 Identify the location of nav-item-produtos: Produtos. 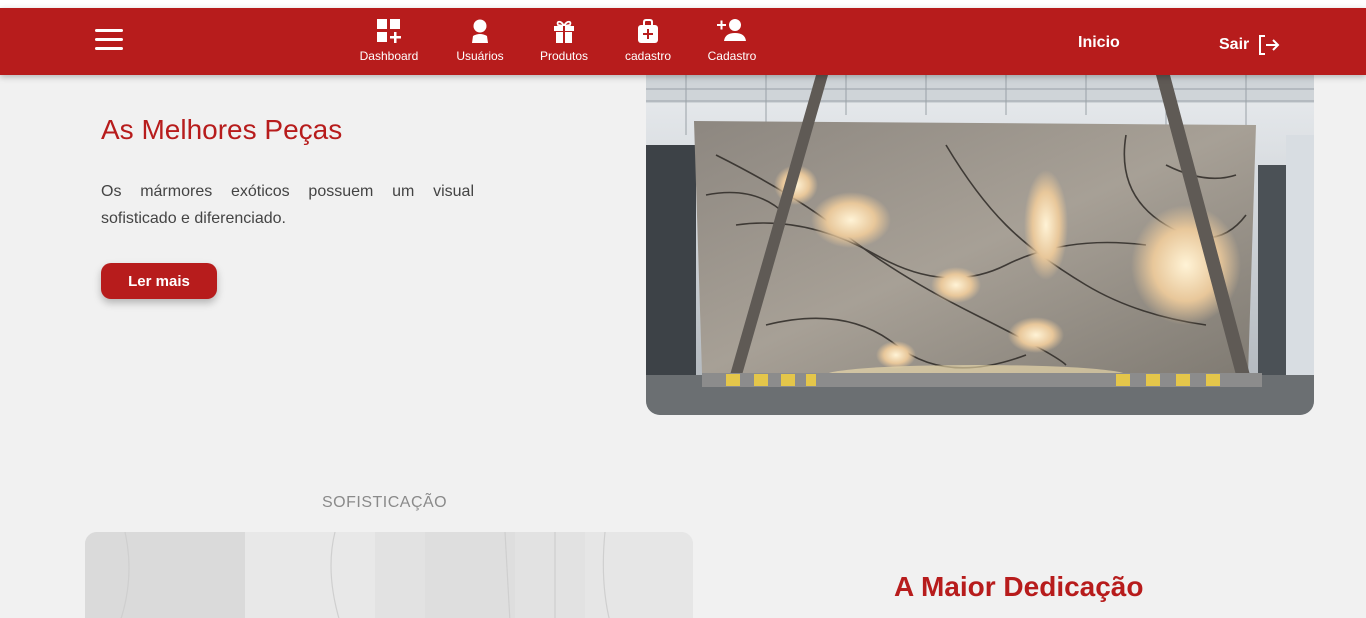
(564, 43).